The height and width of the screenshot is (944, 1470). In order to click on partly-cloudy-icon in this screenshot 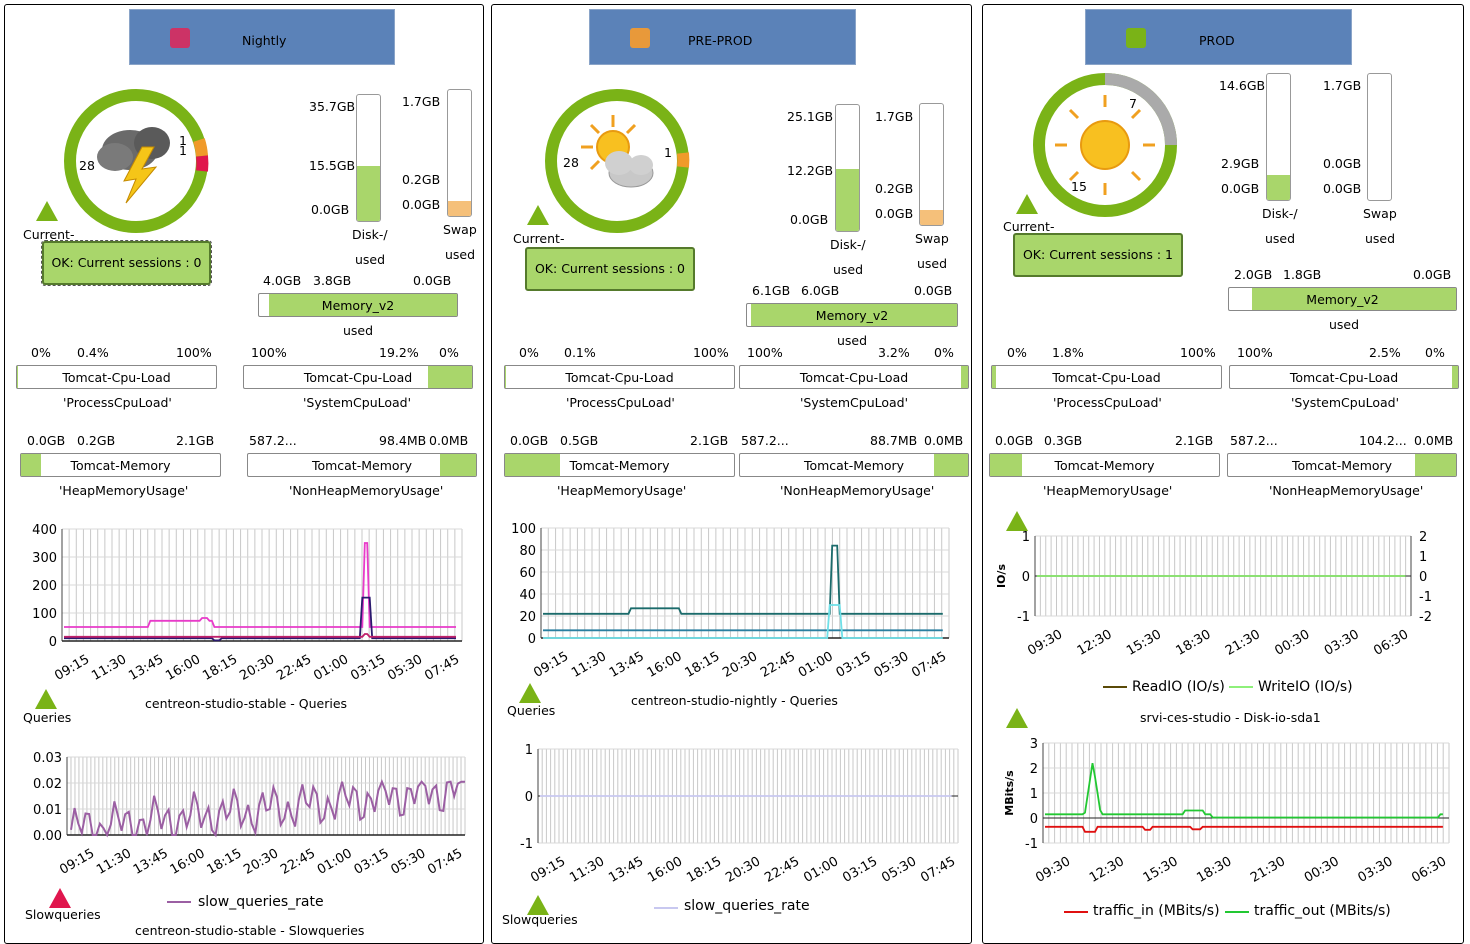, I will do `click(617, 151)`.